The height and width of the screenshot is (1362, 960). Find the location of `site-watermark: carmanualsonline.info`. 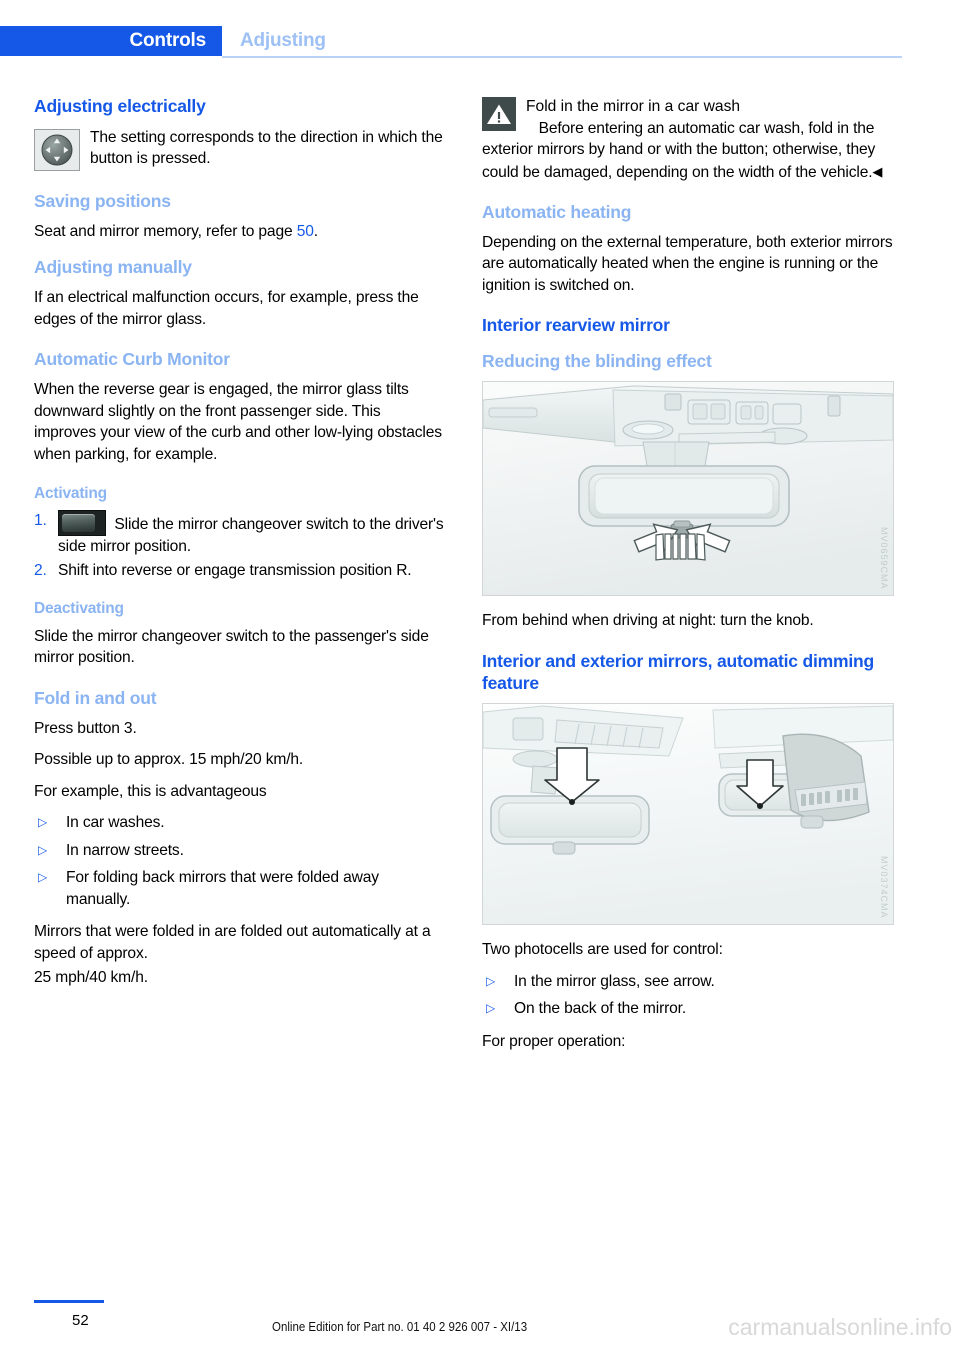

site-watermark: carmanualsonline.info is located at coordinates (840, 1327).